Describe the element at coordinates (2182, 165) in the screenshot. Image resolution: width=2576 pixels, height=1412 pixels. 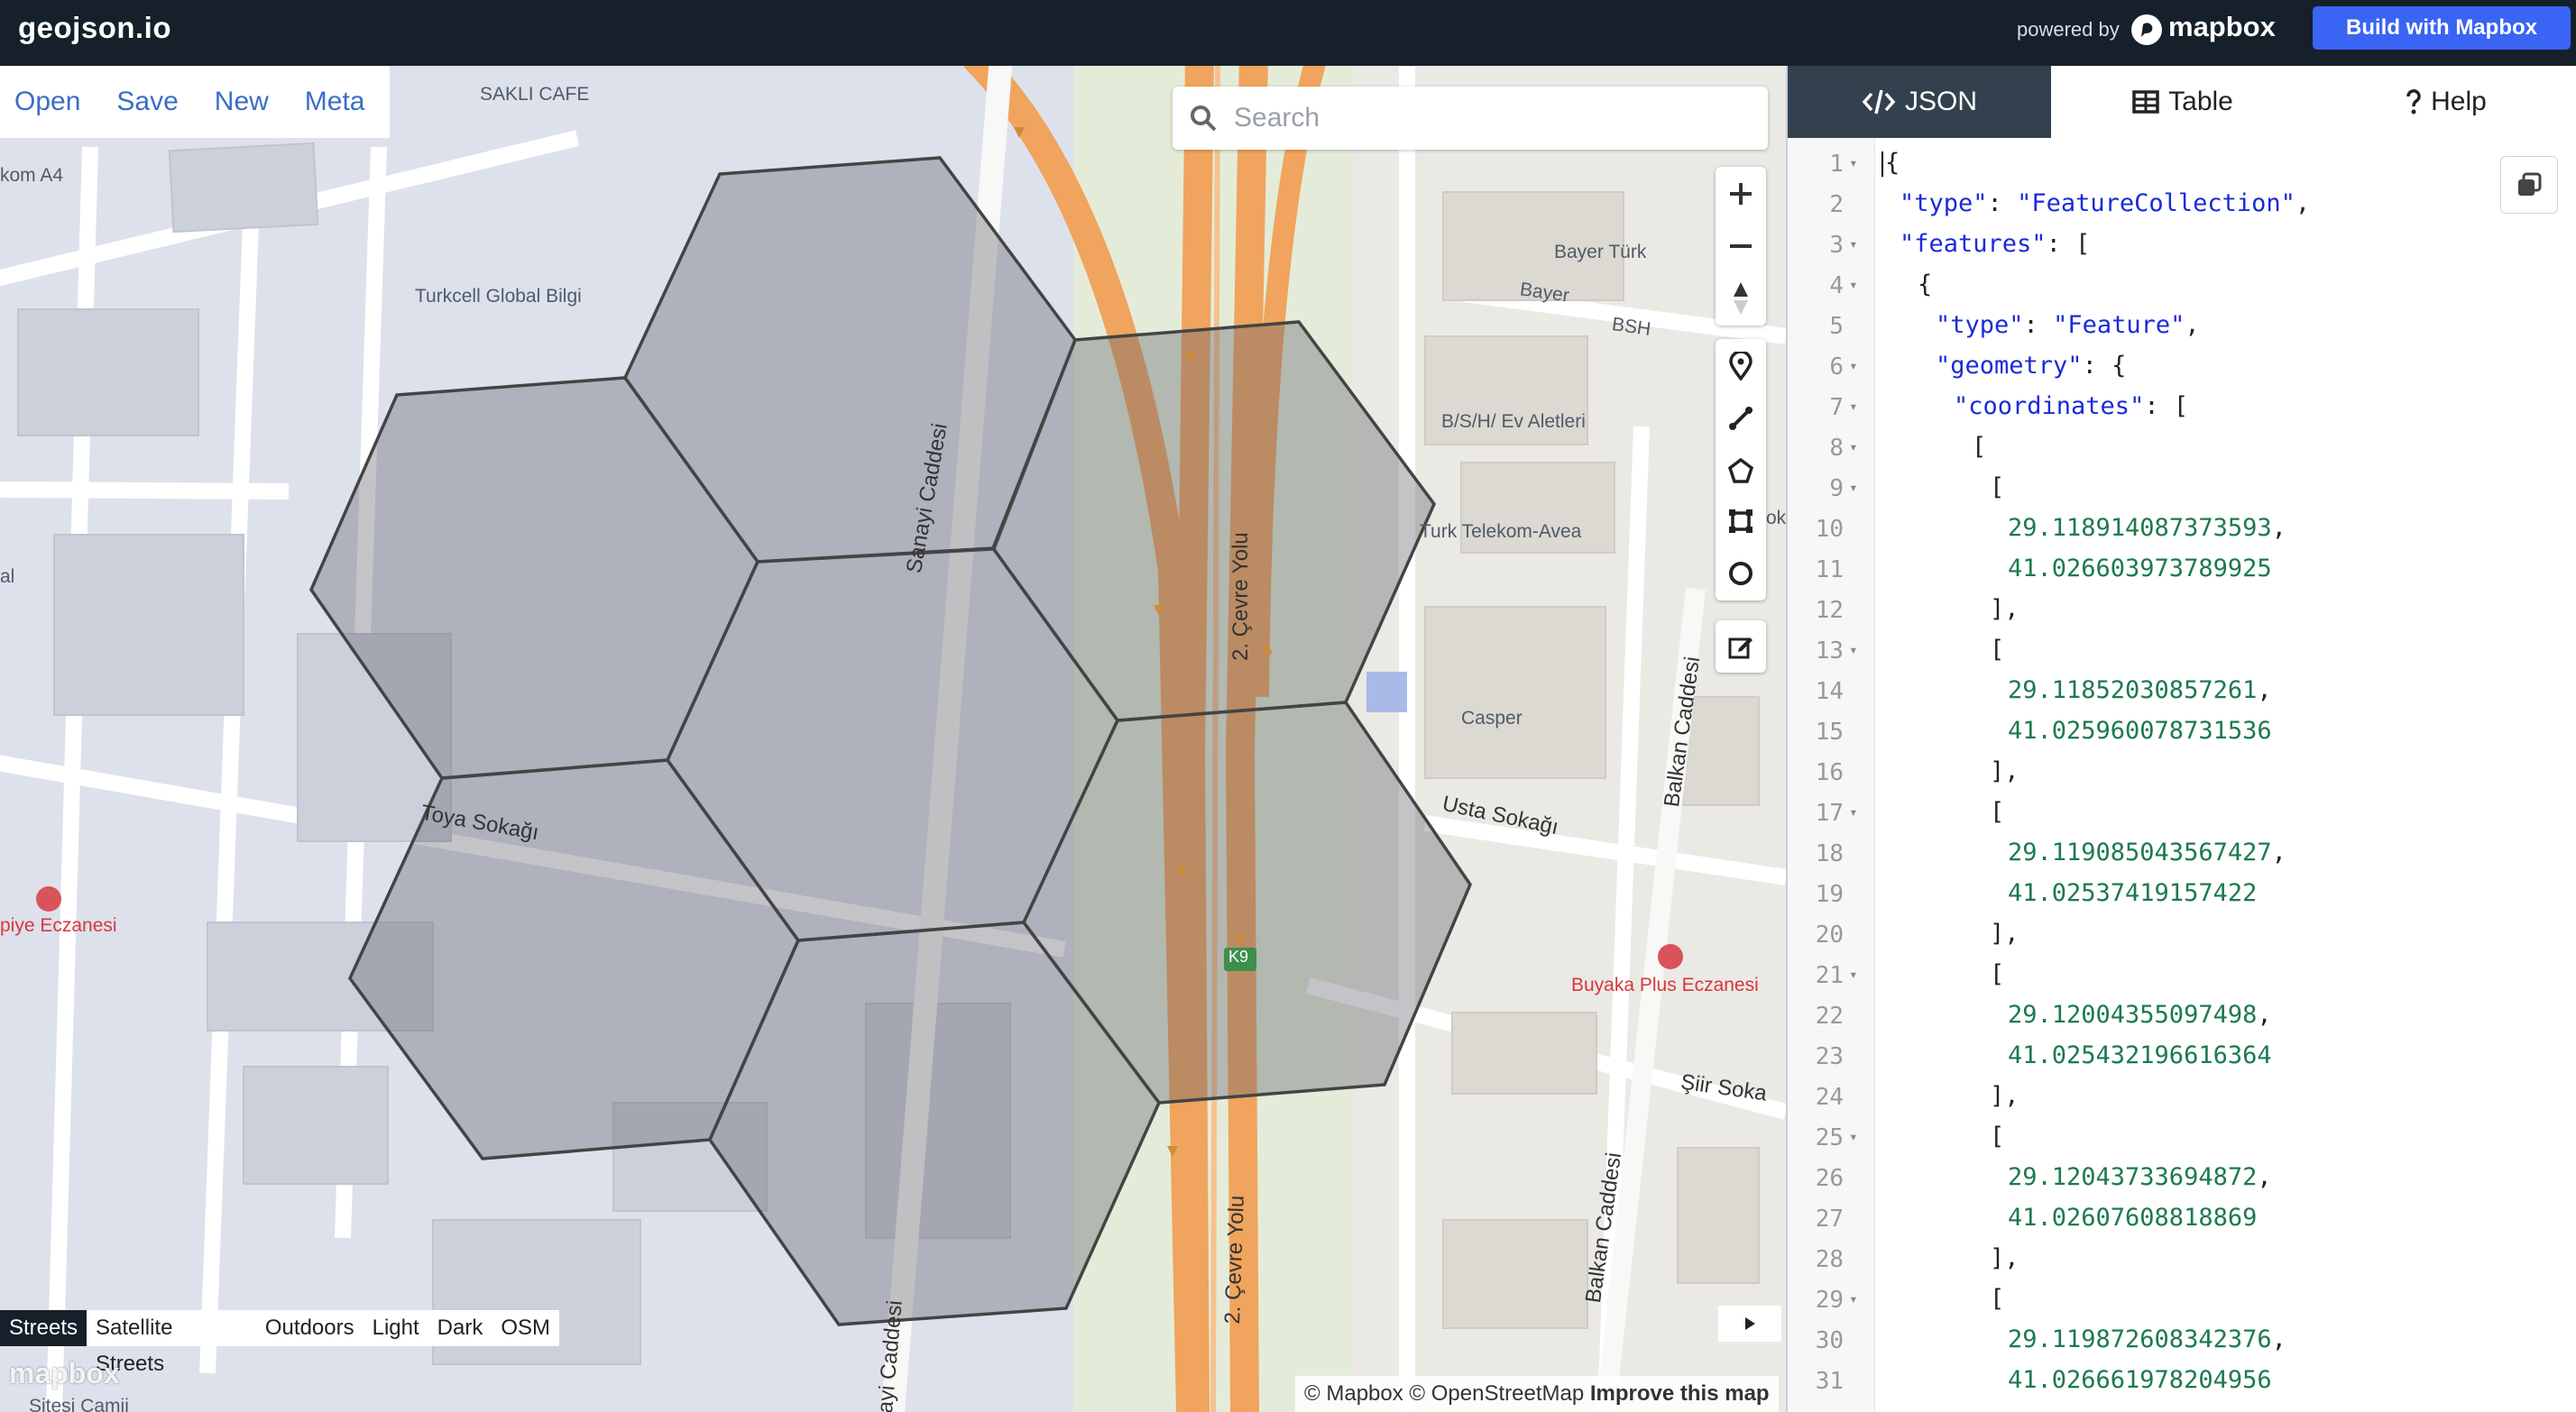
I see `code-line: 1 ▾ {` at that location.